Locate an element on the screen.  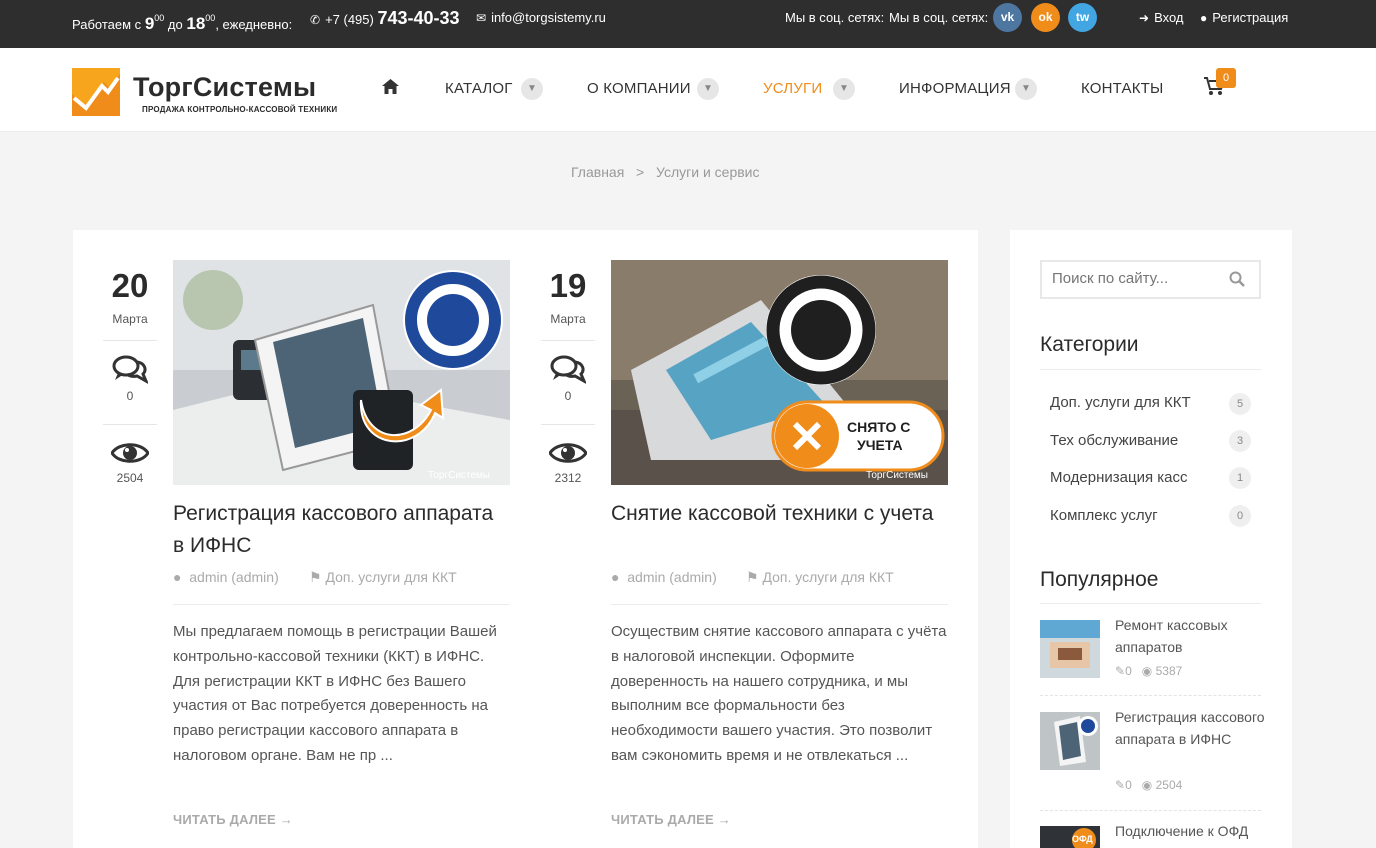
popular-thumbnail: ОФД is located at coordinates (1070, 837).